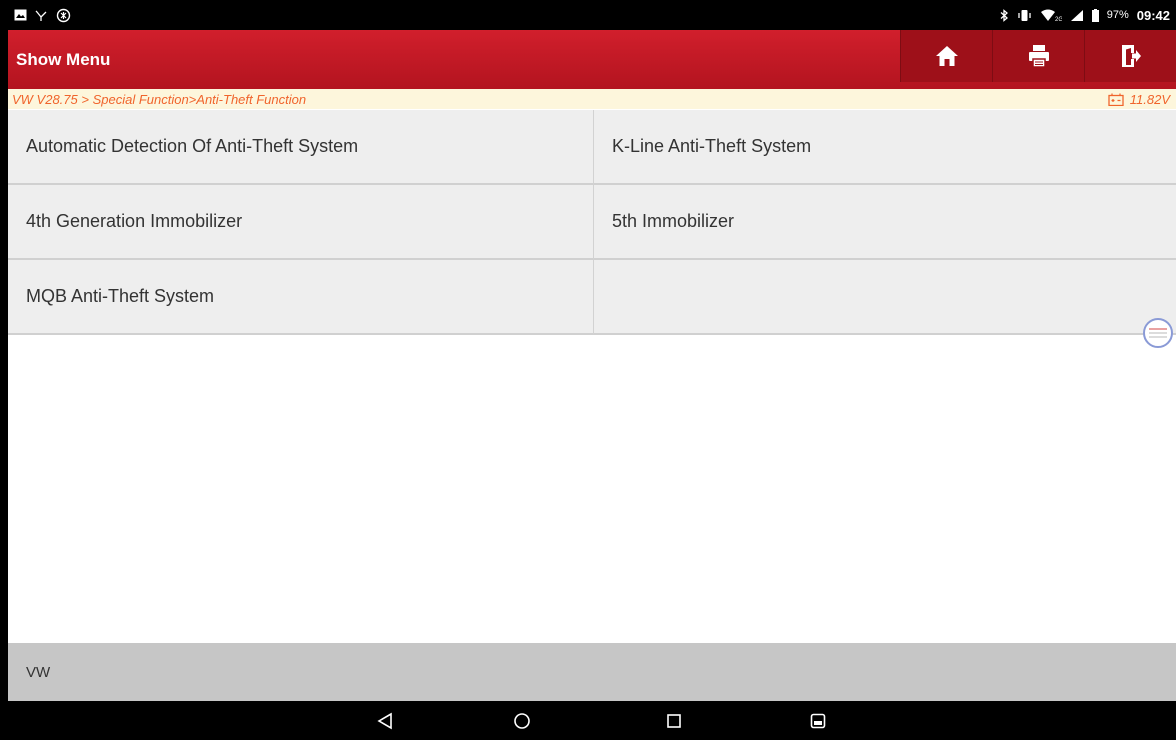 This screenshot has width=1176, height=740. I want to click on page-title: Show Menu, so click(63, 59).